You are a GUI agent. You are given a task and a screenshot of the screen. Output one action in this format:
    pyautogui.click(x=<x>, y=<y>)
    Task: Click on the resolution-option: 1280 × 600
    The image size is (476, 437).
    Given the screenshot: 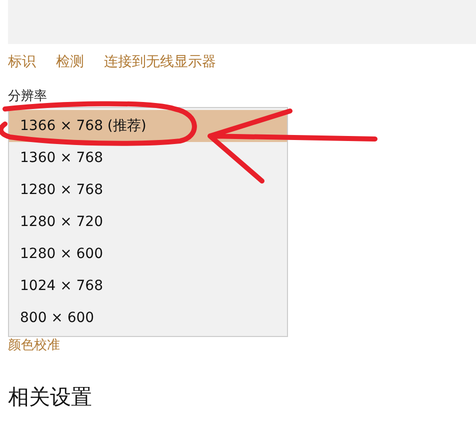 What is the action you would take?
    pyautogui.click(x=148, y=254)
    